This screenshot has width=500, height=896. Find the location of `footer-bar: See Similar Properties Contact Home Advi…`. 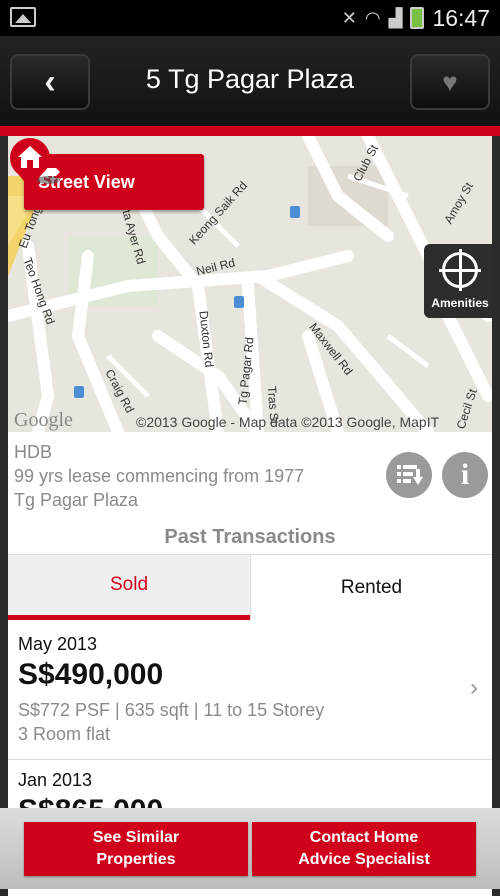

footer-bar: See Similar Properties Contact Home Advi… is located at coordinates (250, 848).